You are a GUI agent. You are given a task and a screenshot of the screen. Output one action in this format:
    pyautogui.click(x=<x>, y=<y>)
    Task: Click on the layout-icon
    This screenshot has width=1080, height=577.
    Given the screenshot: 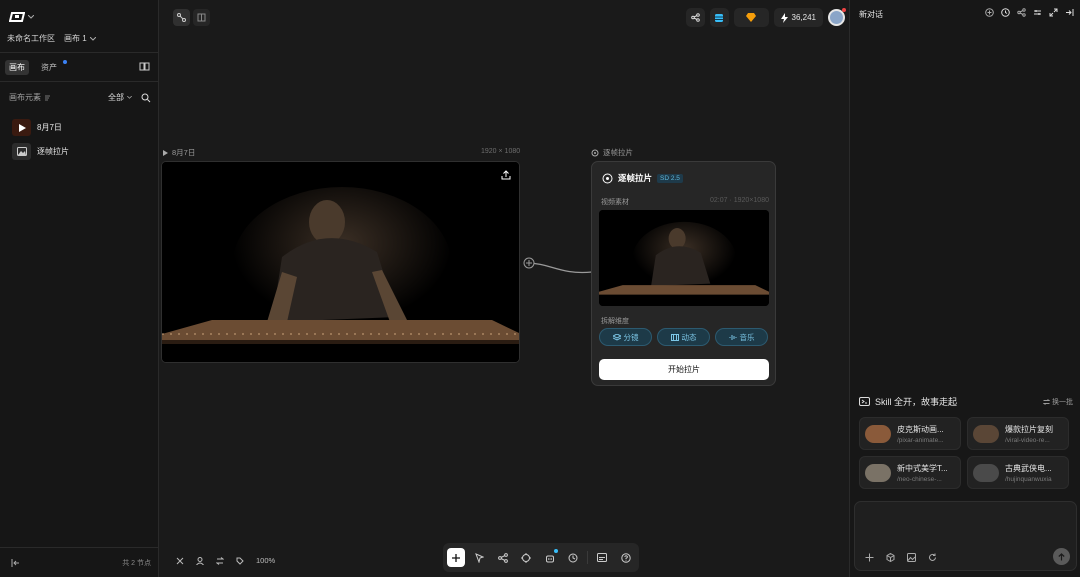 What is the action you would take?
    pyautogui.click(x=201, y=17)
    